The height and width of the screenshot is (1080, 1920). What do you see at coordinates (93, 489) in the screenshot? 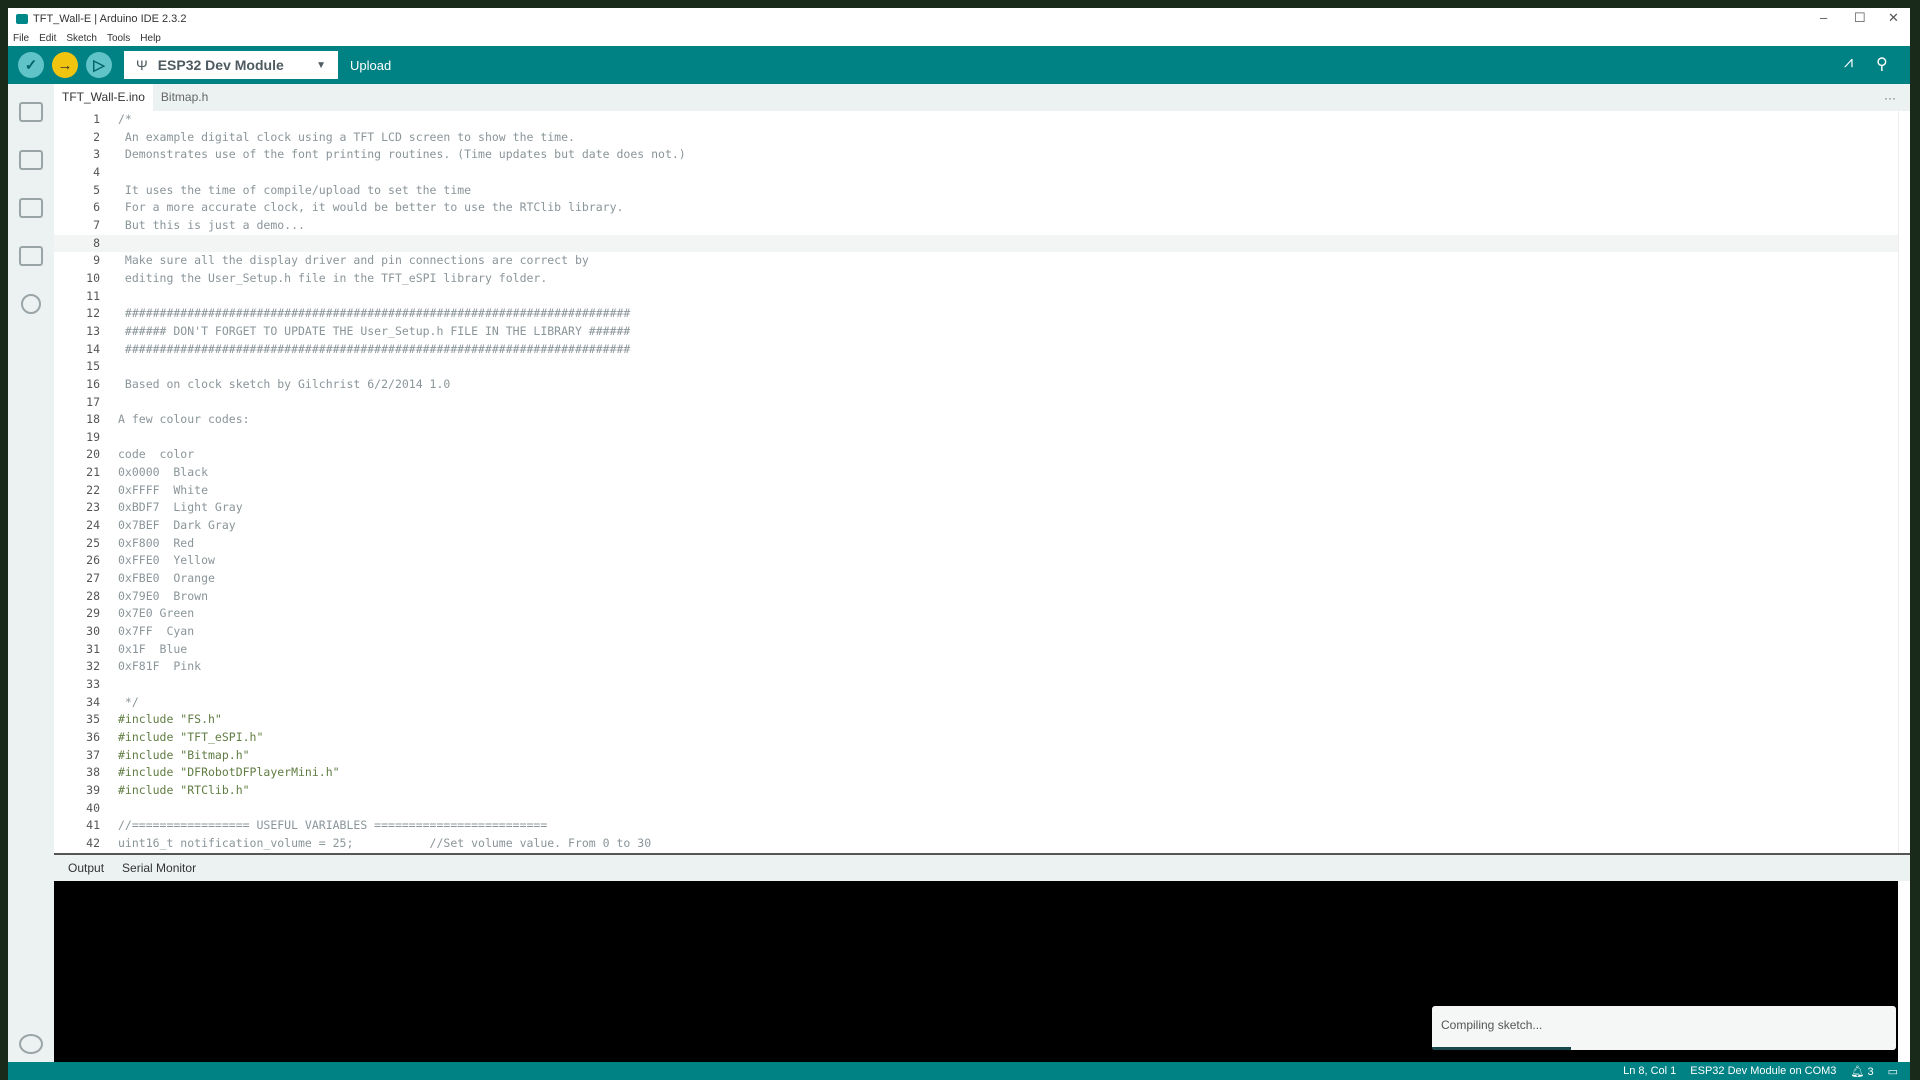
I see `line-number: 22` at bounding box center [93, 489].